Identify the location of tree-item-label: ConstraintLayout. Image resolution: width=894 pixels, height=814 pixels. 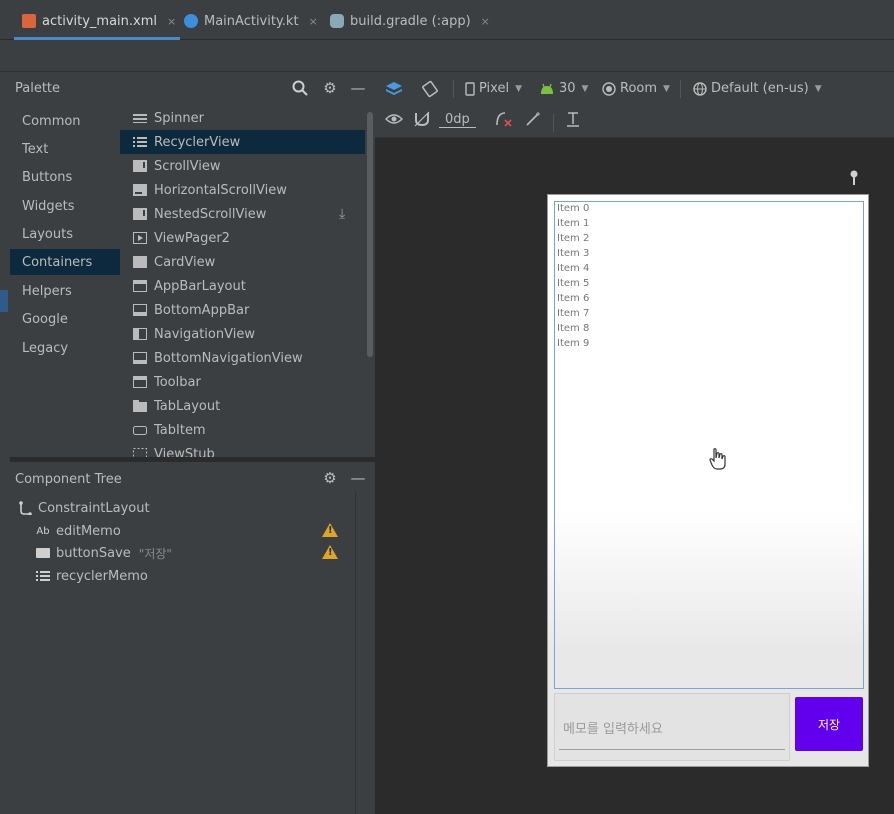
(94, 508).